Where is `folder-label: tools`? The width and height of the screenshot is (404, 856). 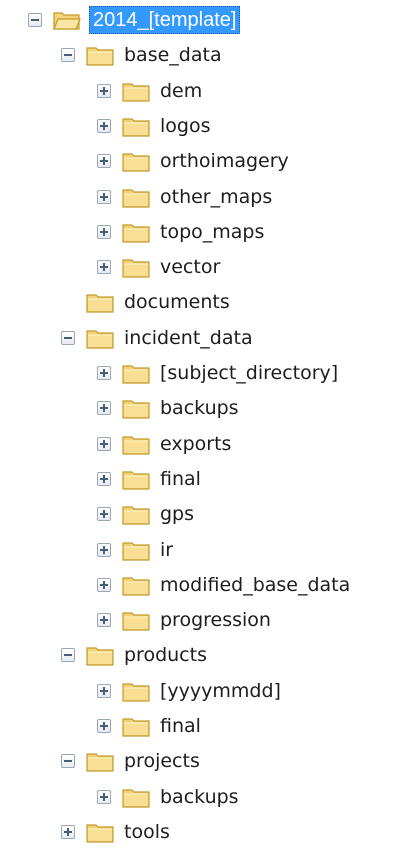
folder-label: tools is located at coordinates (147, 832).